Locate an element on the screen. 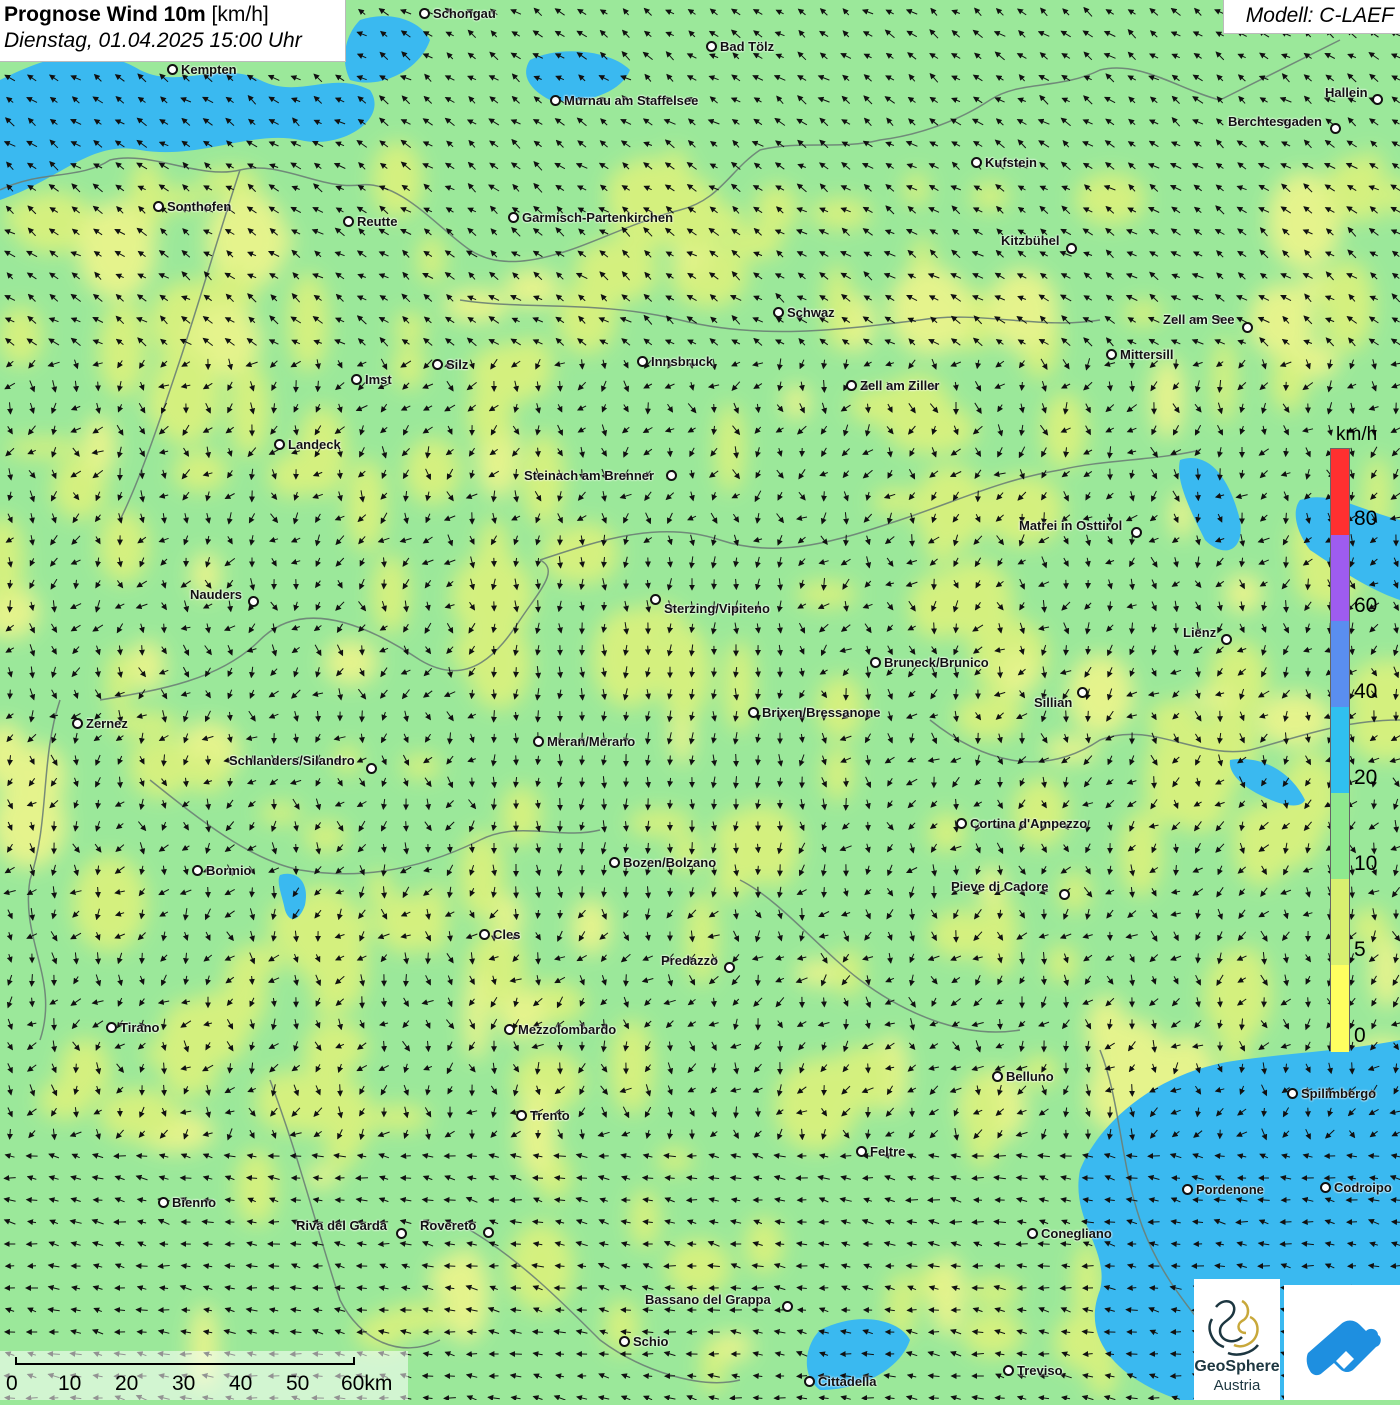 The image size is (1400, 1405). city-label: Cortina d'Ampezzo is located at coordinates (1028, 823).